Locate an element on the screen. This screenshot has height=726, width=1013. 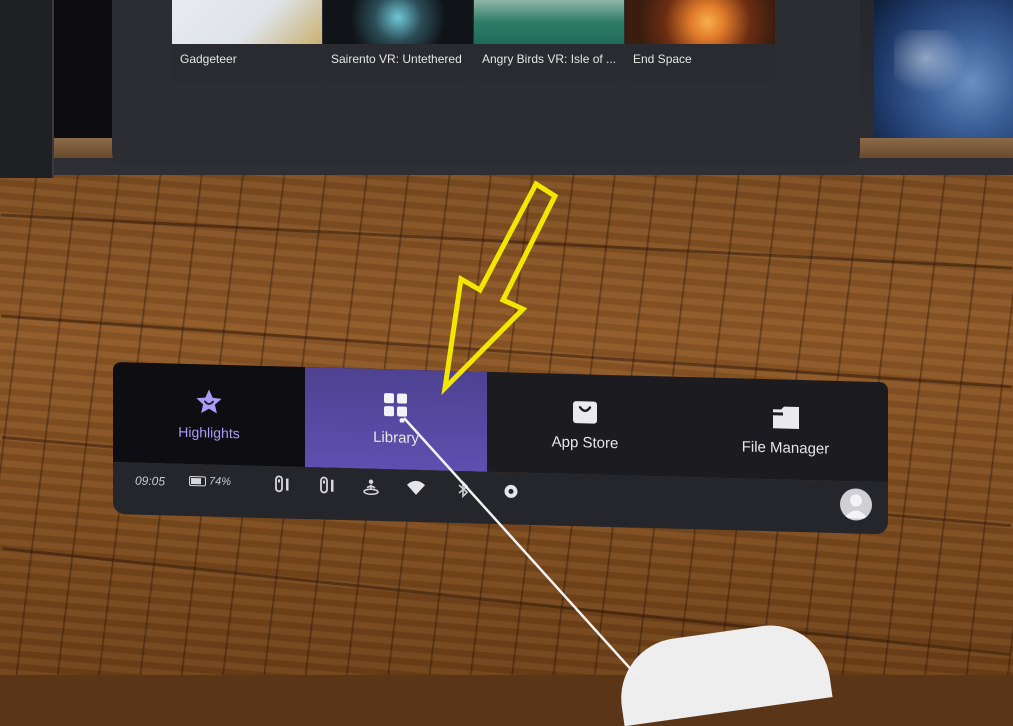
annotation-arrow is located at coordinates (500, 288).